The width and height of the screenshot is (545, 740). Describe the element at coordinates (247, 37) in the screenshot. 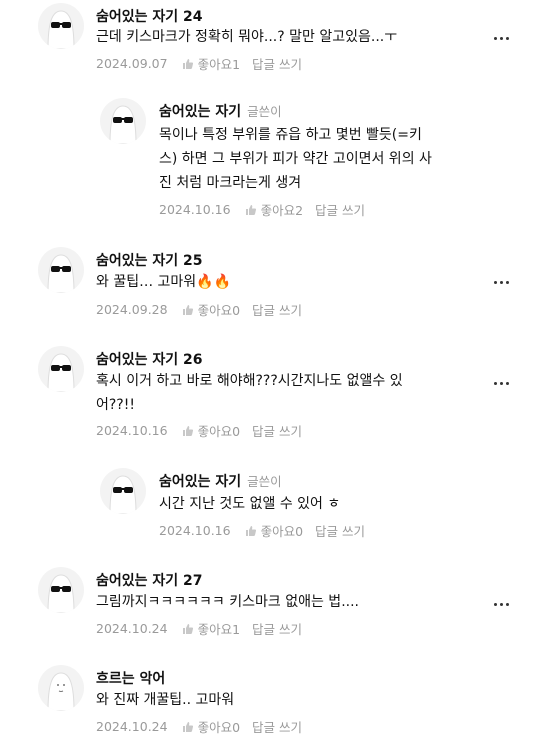

I see `comment-line: 근데 키스마크가 정확히 뭐야...? 말만 알고있음...ㅜ` at that location.